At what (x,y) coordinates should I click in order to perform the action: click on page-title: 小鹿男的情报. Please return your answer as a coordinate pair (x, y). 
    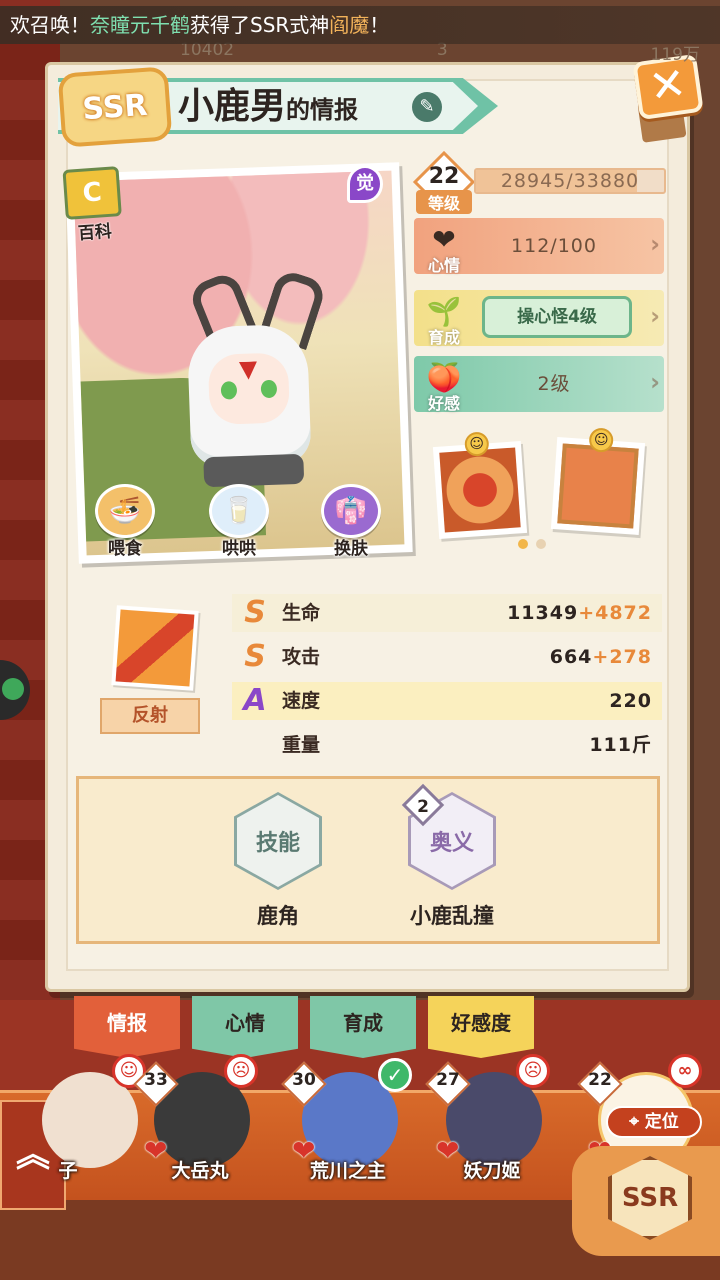
    Looking at the image, I should click on (268, 107).